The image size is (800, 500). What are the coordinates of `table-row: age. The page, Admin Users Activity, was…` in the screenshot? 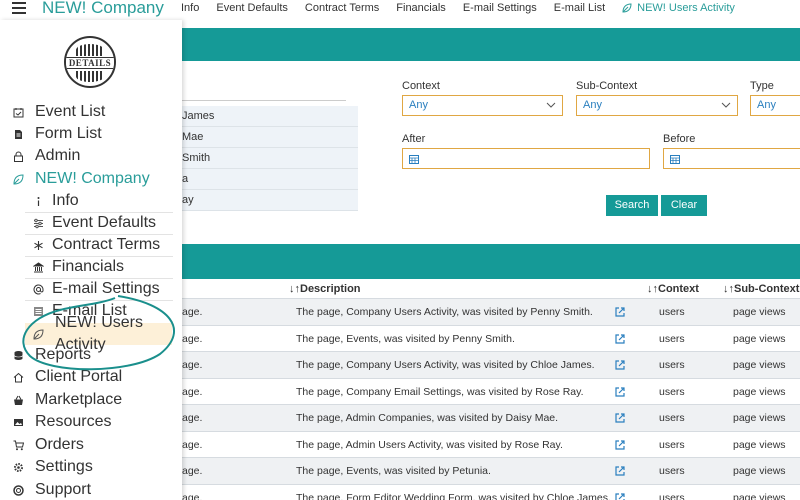 It's located at (491, 444).